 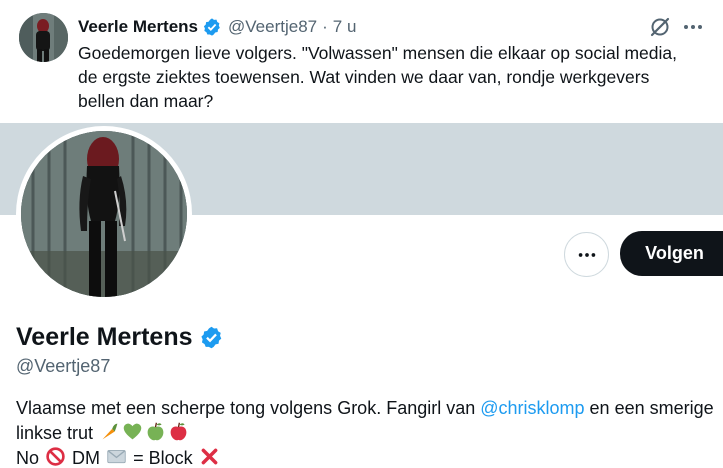 What do you see at coordinates (86, 458) in the screenshot?
I see `bio-text: DM` at bounding box center [86, 458].